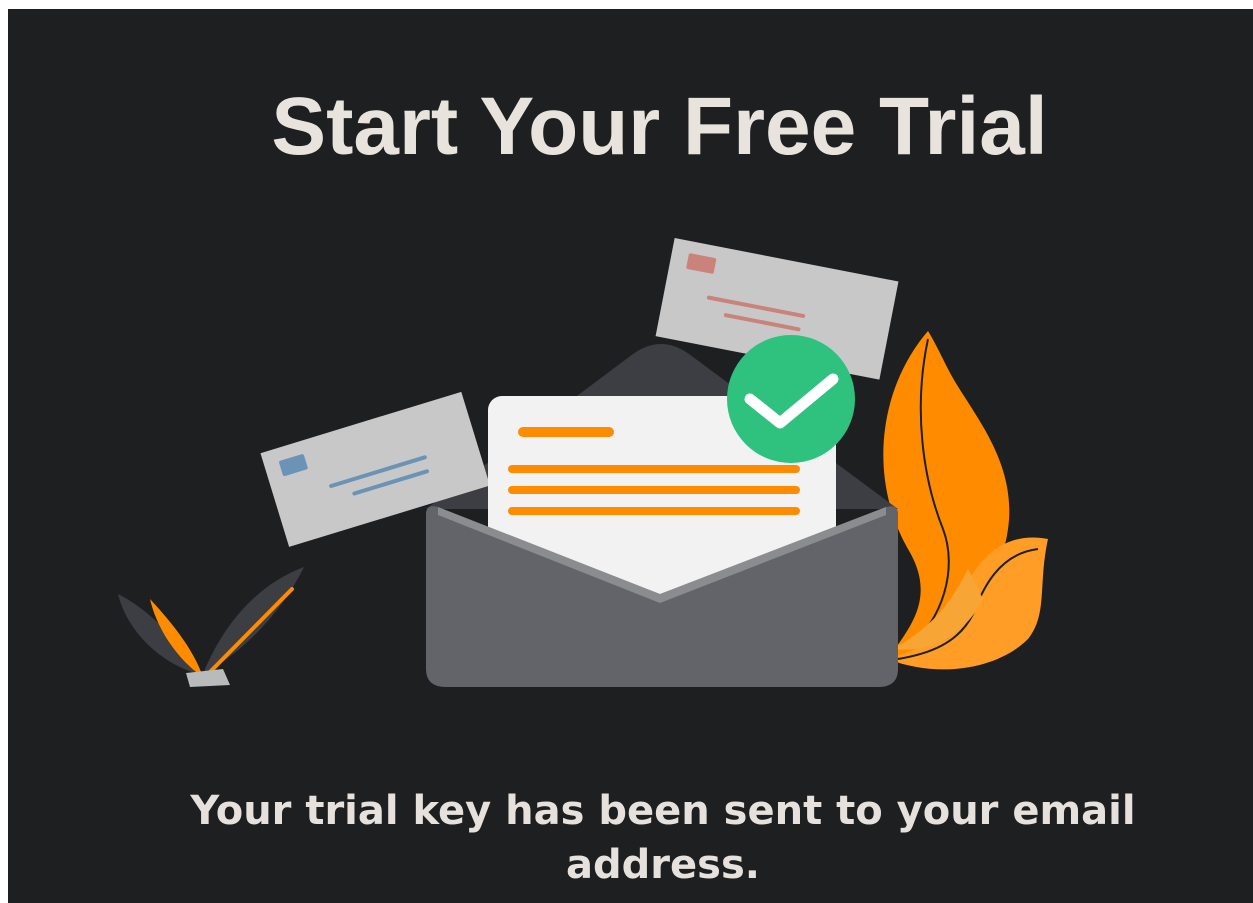 This screenshot has height=903, width=1253. What do you see at coordinates (965, 500) in the screenshot?
I see `flame-plant-right-icon` at bounding box center [965, 500].